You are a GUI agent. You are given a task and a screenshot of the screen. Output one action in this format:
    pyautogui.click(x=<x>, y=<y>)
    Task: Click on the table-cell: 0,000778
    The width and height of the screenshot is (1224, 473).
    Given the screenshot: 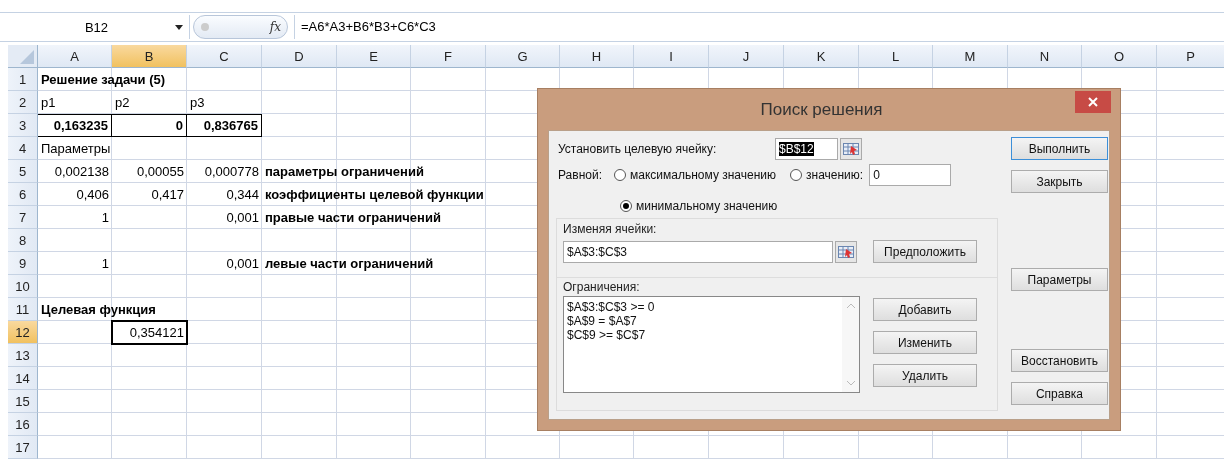 What is the action you would take?
    pyautogui.click(x=231, y=171)
    